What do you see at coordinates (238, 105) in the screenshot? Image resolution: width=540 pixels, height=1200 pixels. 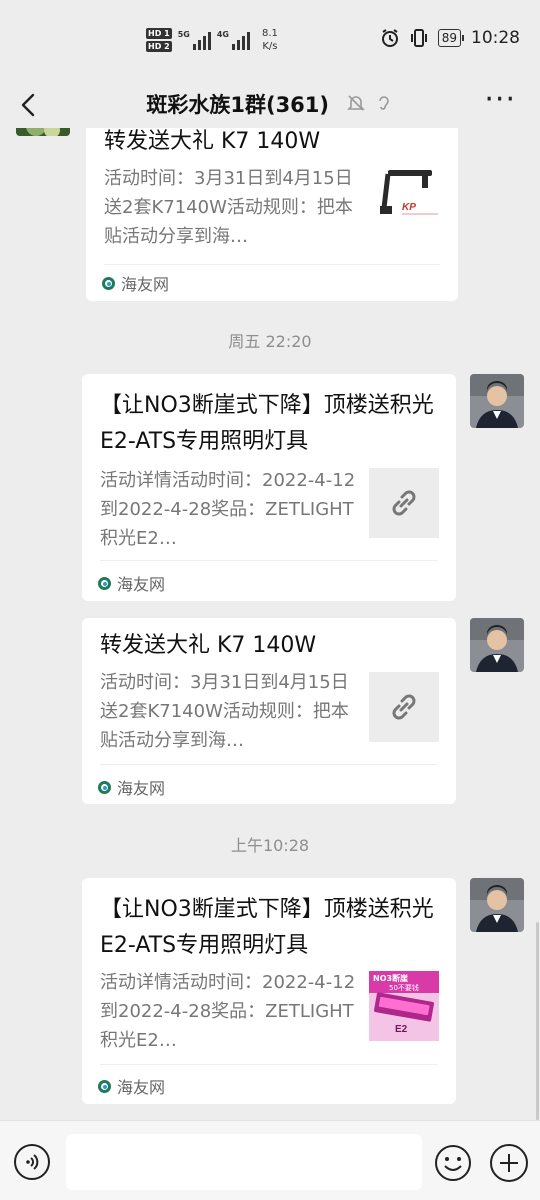 I see `group-name: 斑彩水族1群(361)` at bounding box center [238, 105].